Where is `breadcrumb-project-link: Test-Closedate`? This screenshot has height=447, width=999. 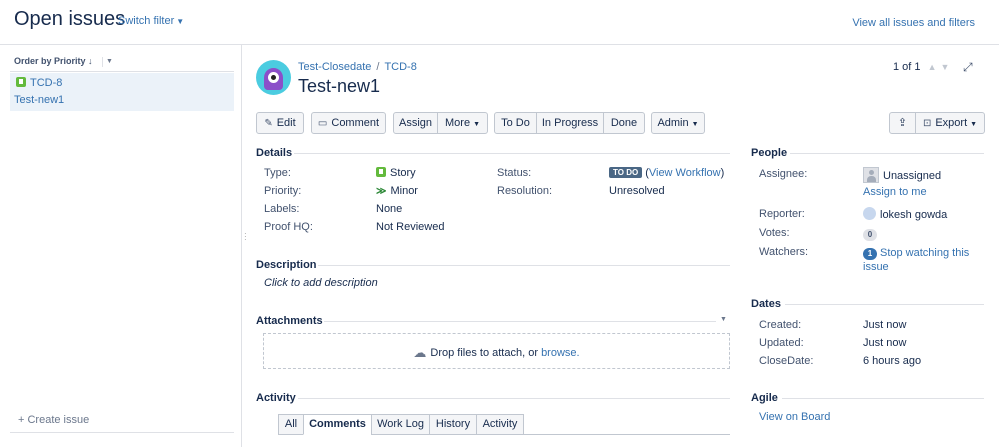 breadcrumb-project-link: Test-Closedate is located at coordinates (334, 67).